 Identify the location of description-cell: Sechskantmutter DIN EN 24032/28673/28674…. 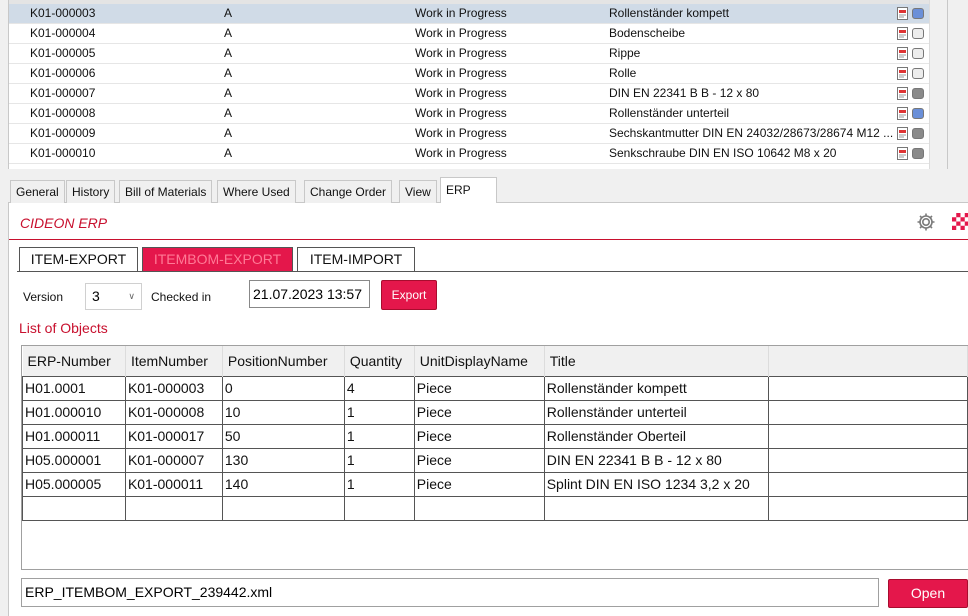
(751, 133).